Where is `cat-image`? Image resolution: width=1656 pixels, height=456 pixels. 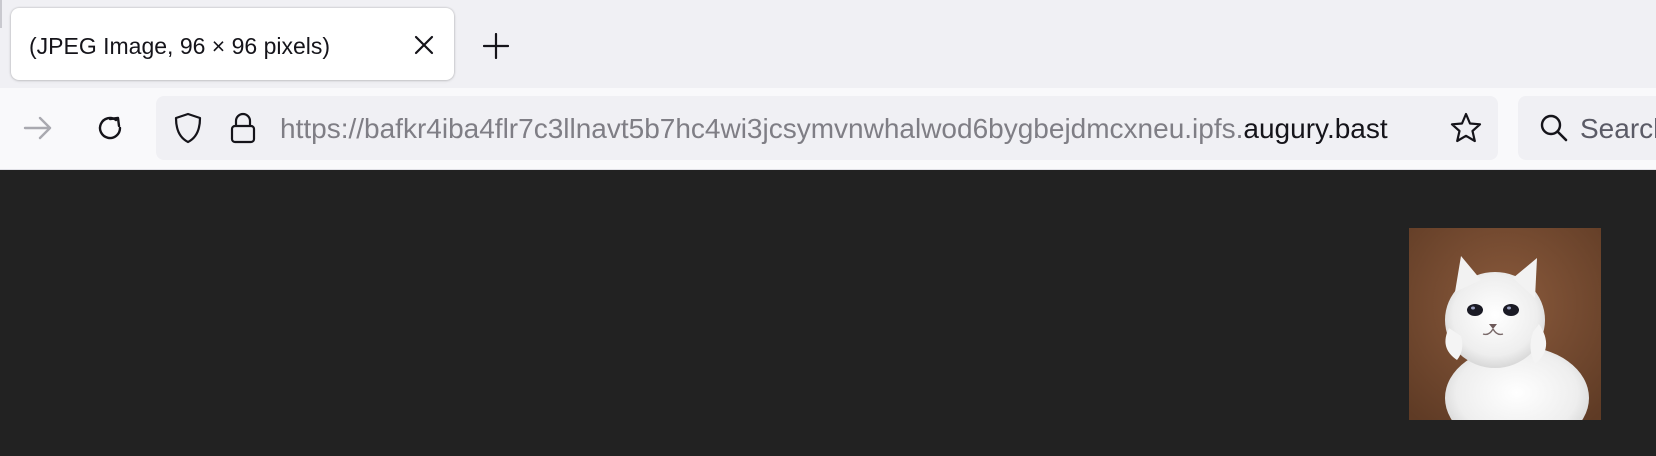
cat-image is located at coordinates (1505, 324).